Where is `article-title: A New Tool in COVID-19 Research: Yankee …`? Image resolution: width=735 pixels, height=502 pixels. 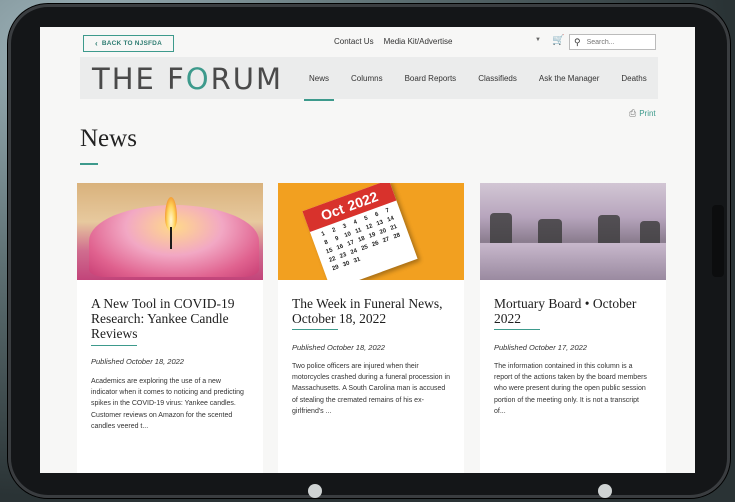 article-title: A New Tool in COVID-19 Research: Yankee … is located at coordinates (172, 318).